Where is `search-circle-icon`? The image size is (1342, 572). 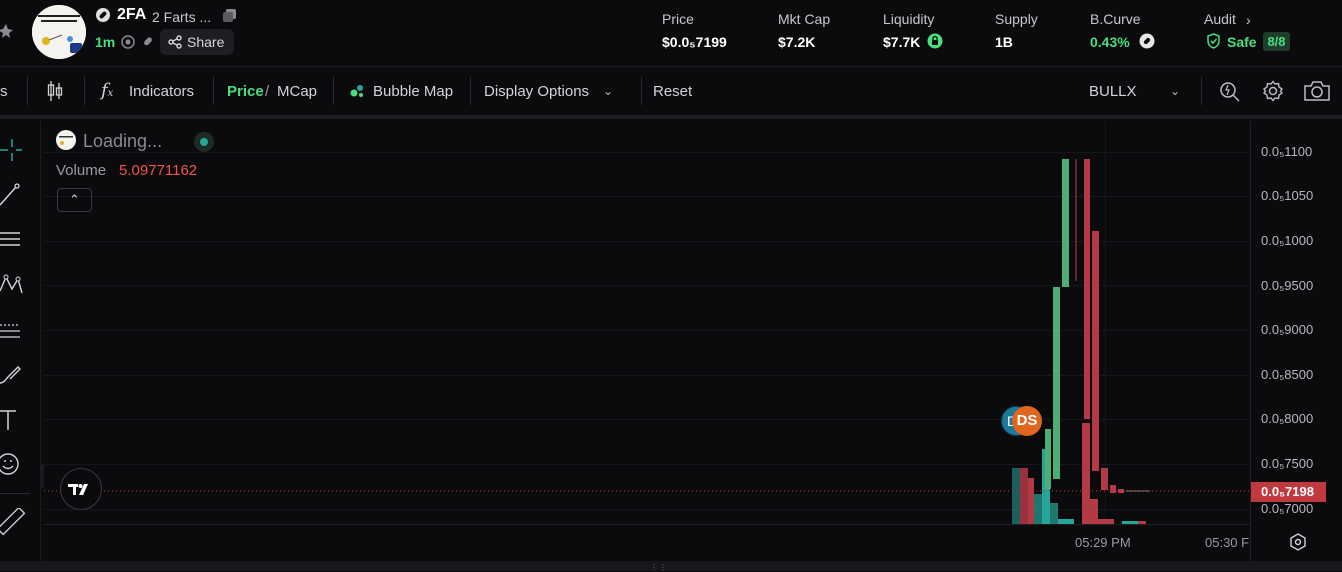 search-circle-icon is located at coordinates (128, 42).